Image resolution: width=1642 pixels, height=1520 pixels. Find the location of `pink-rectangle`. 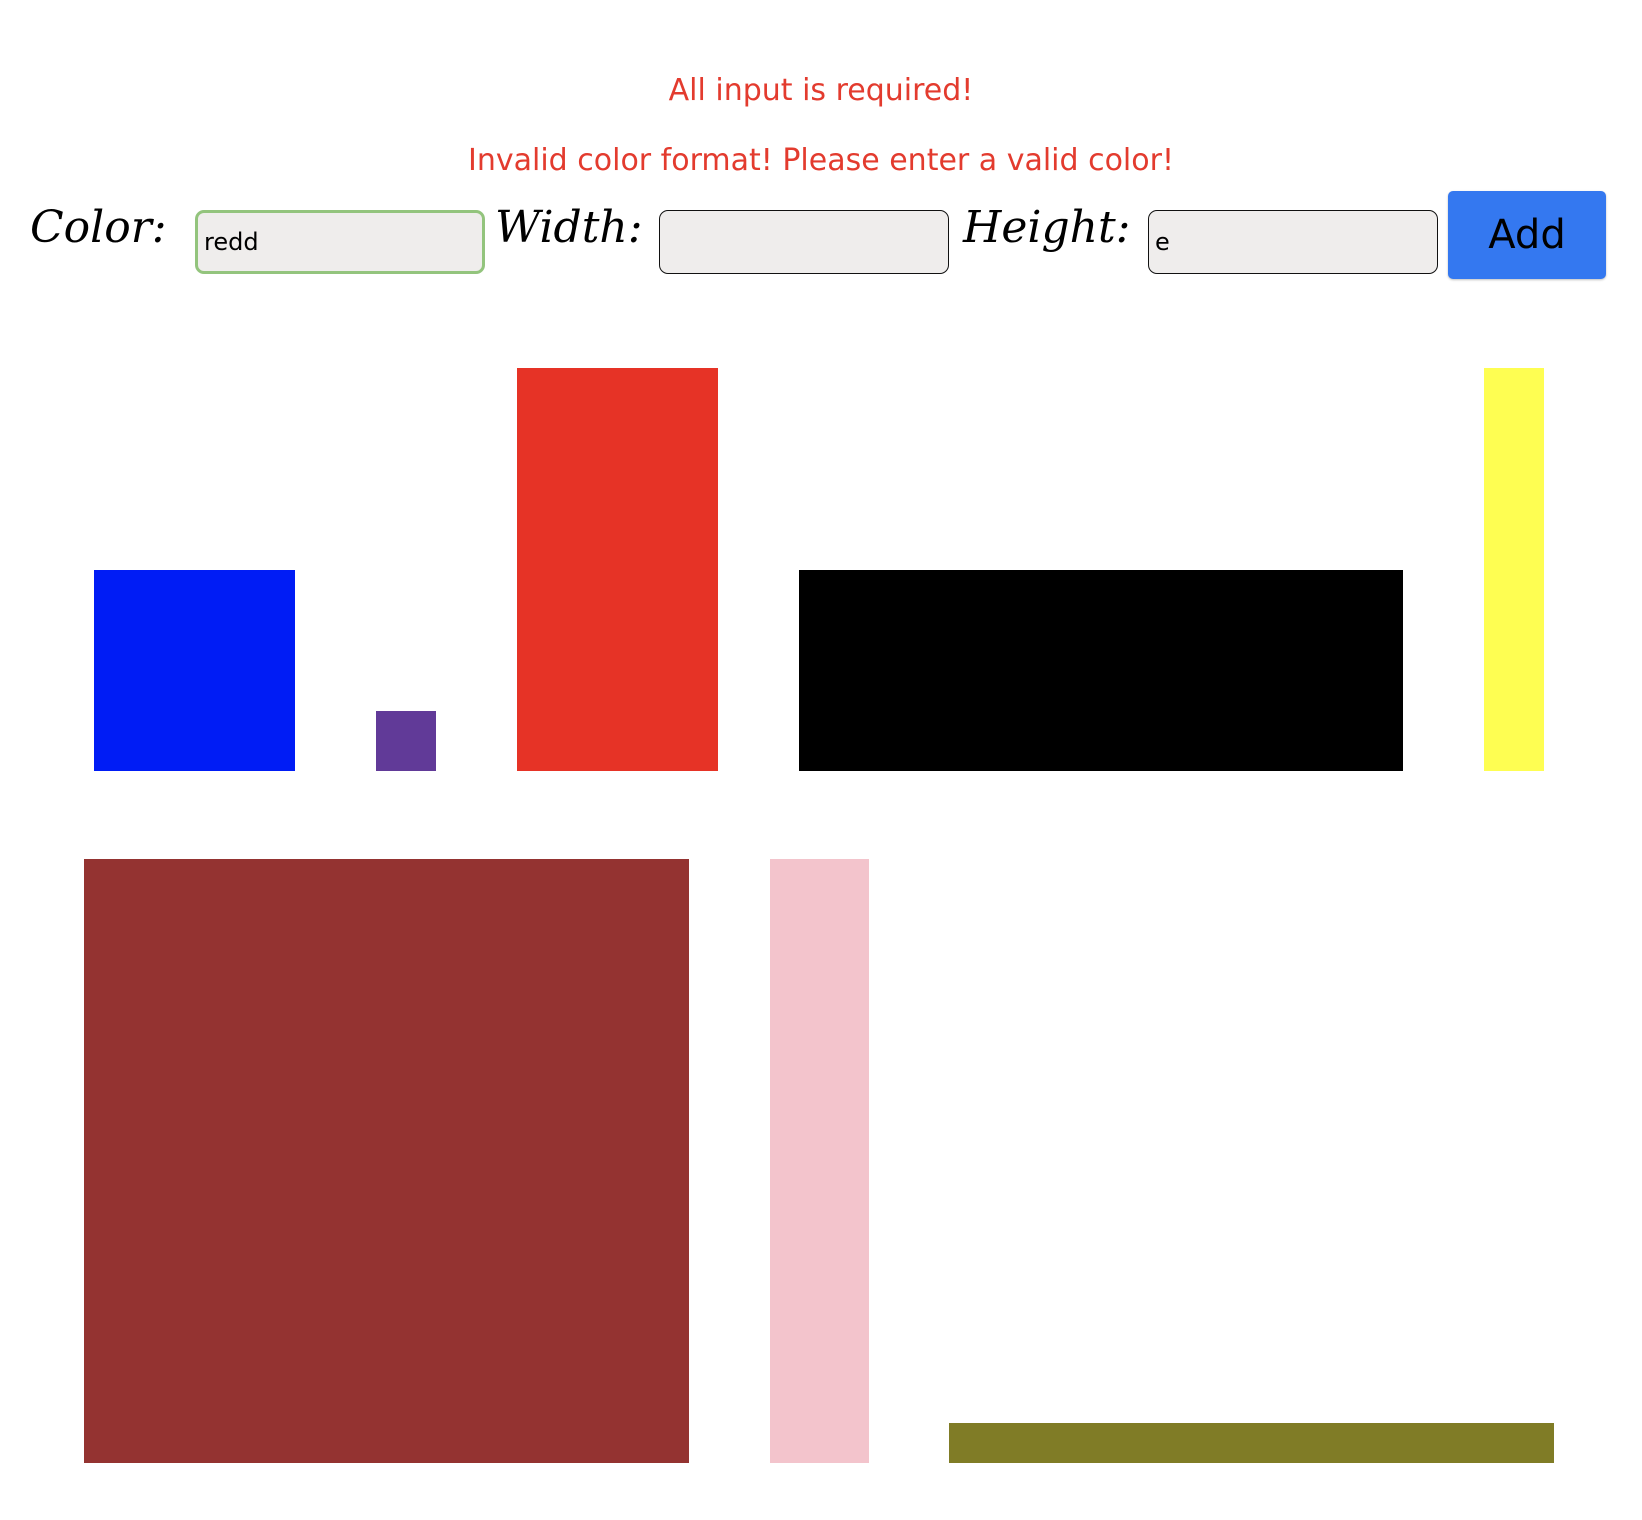

pink-rectangle is located at coordinates (819, 1161).